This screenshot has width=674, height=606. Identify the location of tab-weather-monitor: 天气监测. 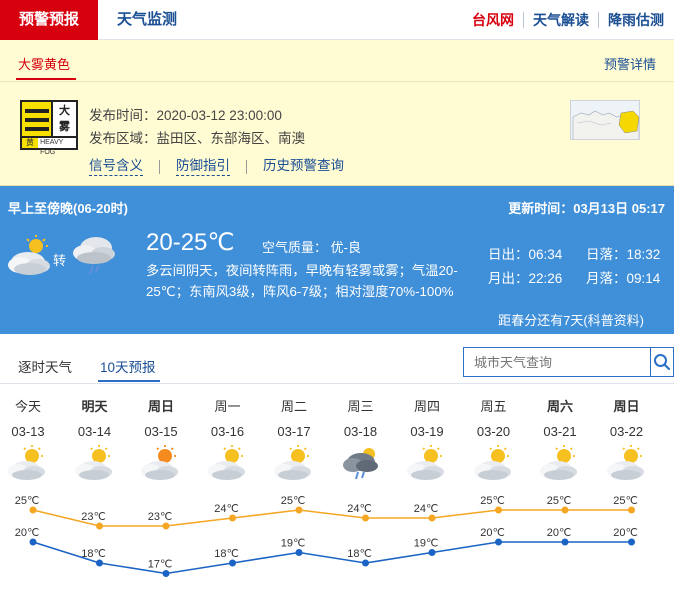
(147, 20).